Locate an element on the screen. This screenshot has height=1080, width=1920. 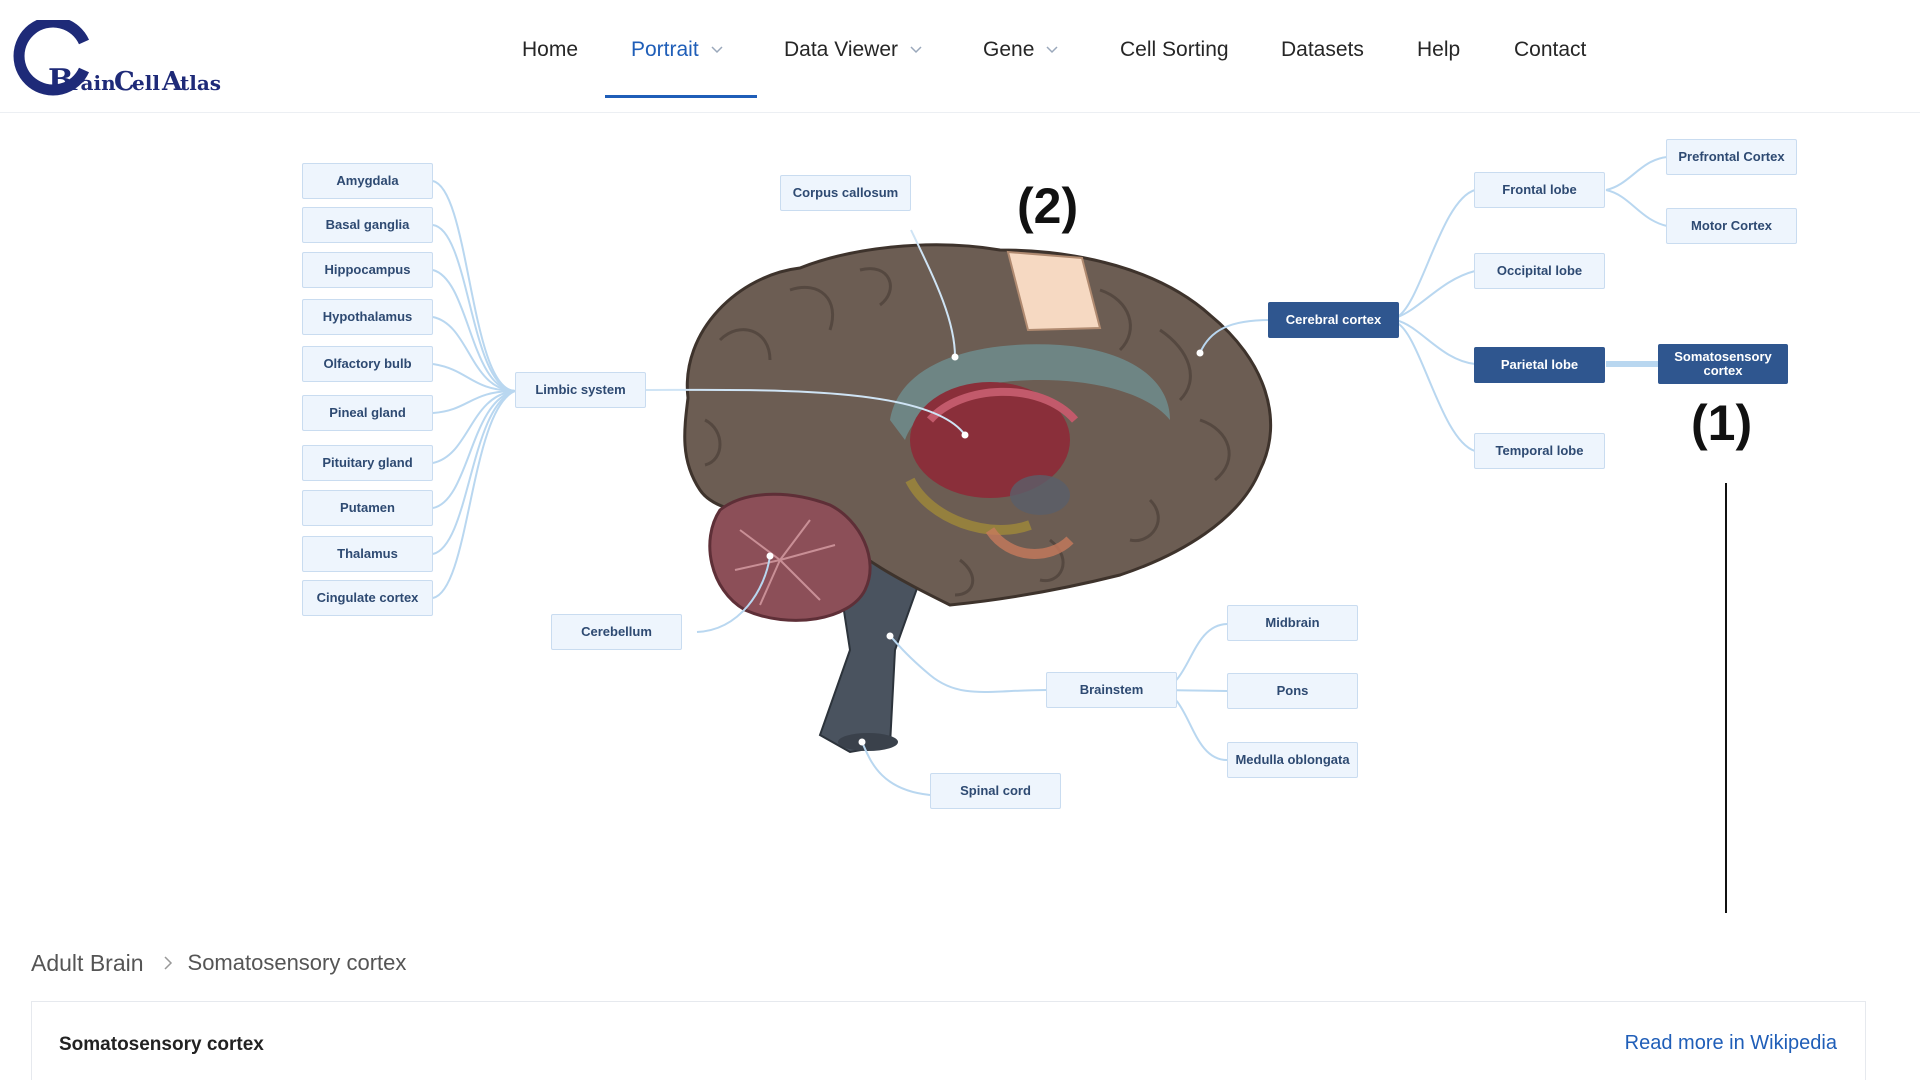
node-label: Frontal lobe is located at coordinates (1539, 189).